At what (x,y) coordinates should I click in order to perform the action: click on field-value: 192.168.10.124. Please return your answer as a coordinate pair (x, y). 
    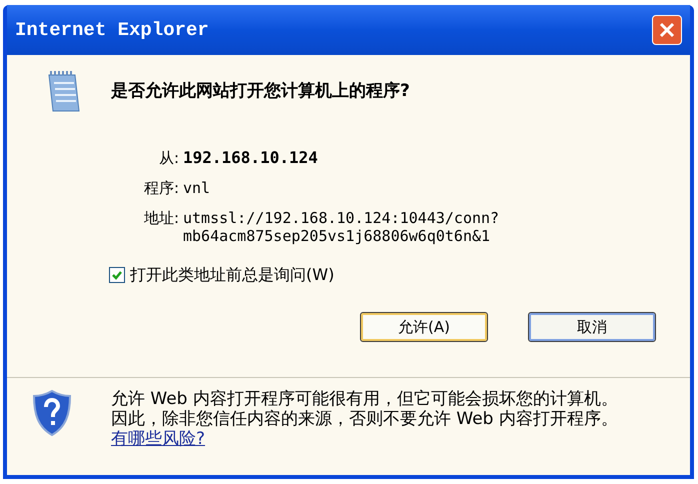
    Looking at the image, I should click on (250, 158).